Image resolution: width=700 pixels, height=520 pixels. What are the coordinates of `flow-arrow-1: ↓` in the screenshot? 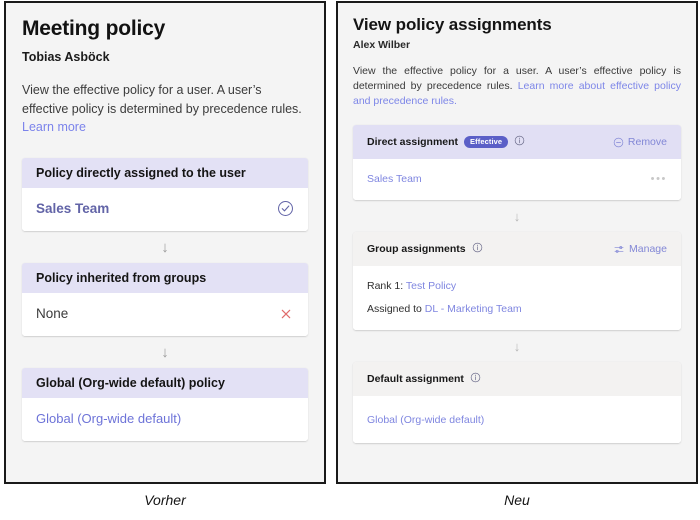 It's located at (165, 247).